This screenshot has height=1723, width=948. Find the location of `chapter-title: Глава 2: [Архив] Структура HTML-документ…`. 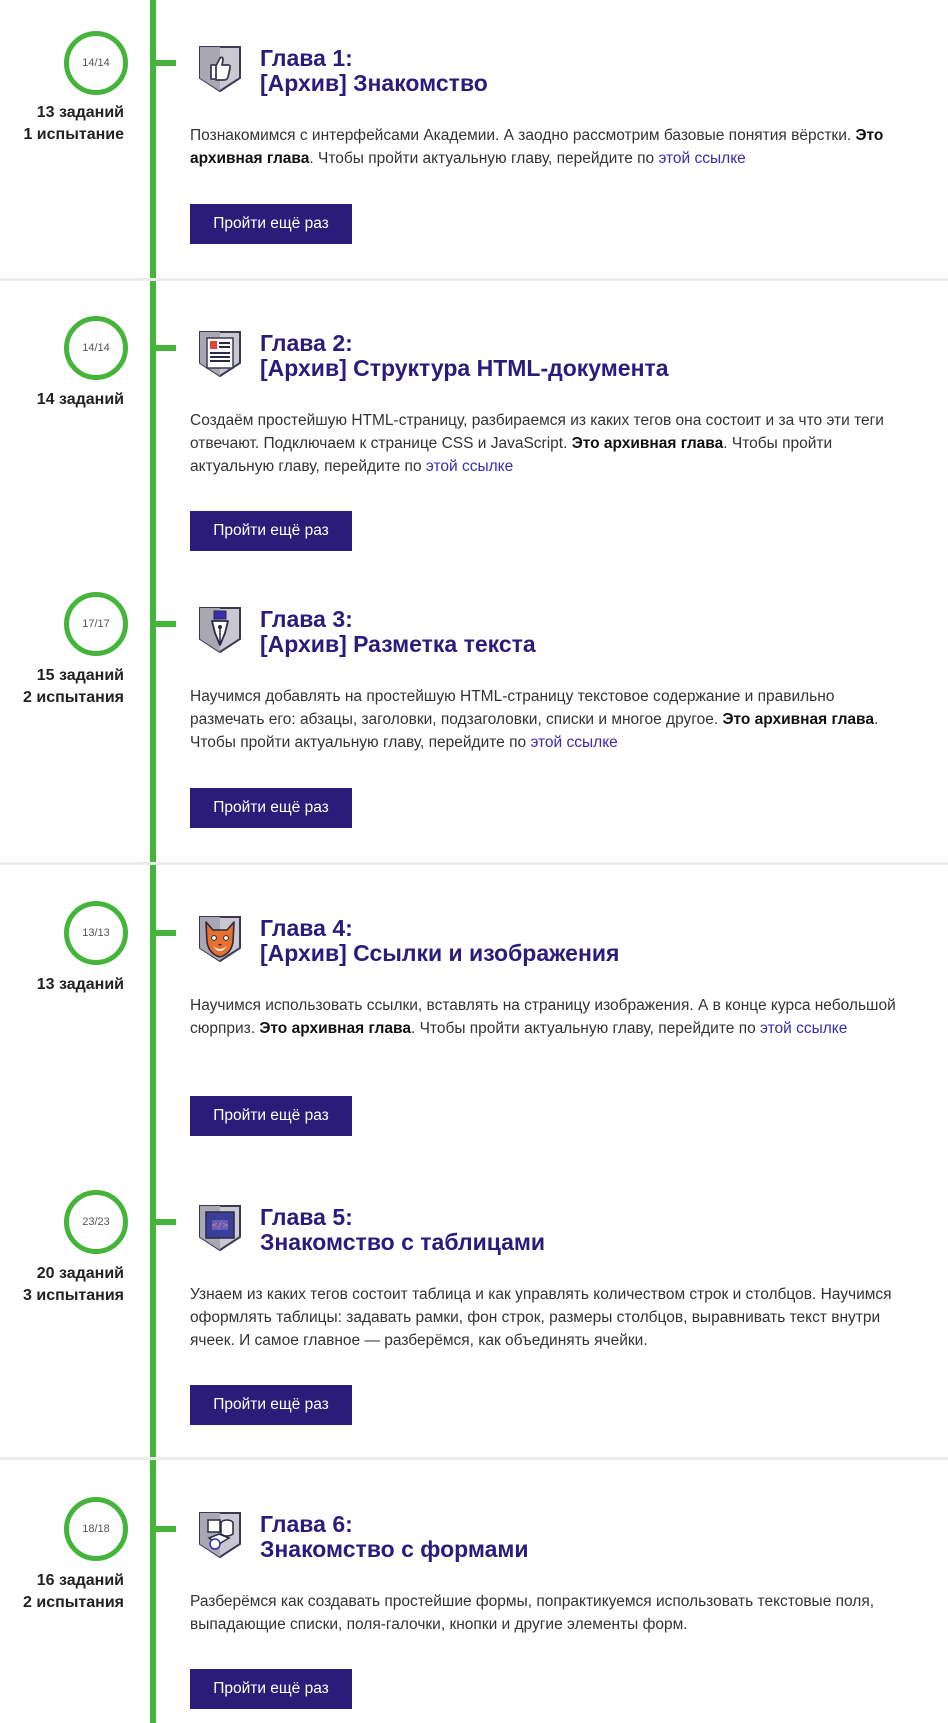

chapter-title: Глава 2: [Архив] Структура HTML-документ… is located at coordinates (580, 356).